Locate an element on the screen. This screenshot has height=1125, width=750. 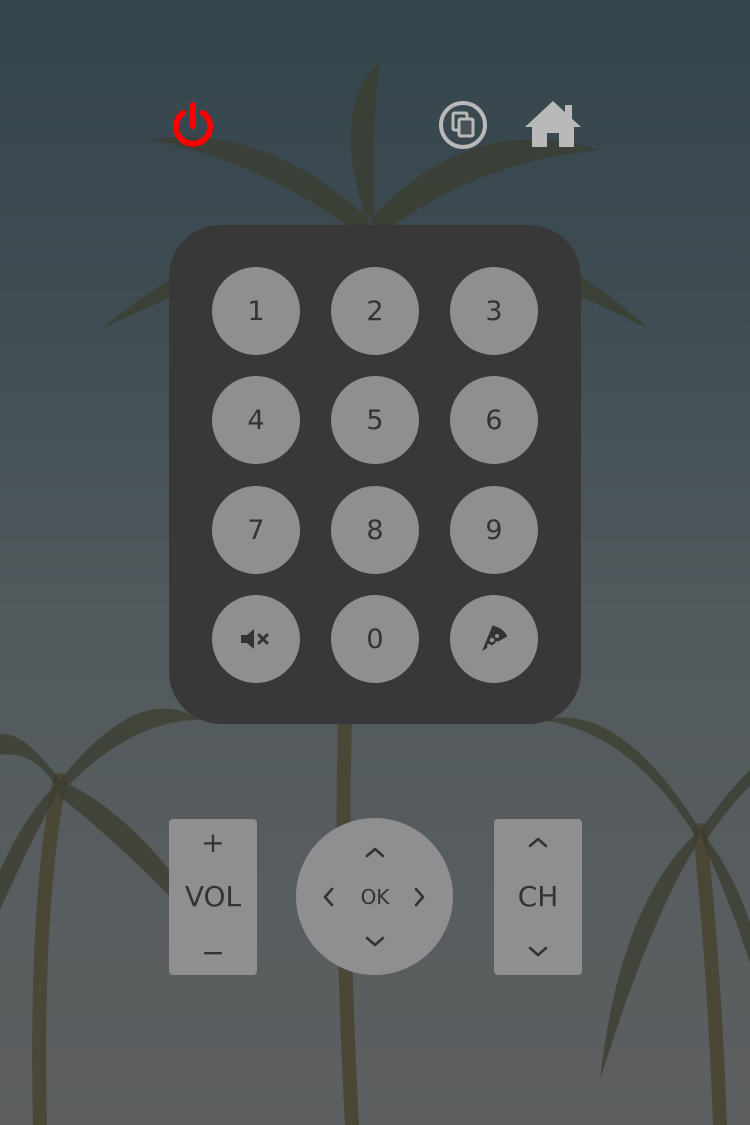
dpad-up-button is located at coordinates (375, 852).